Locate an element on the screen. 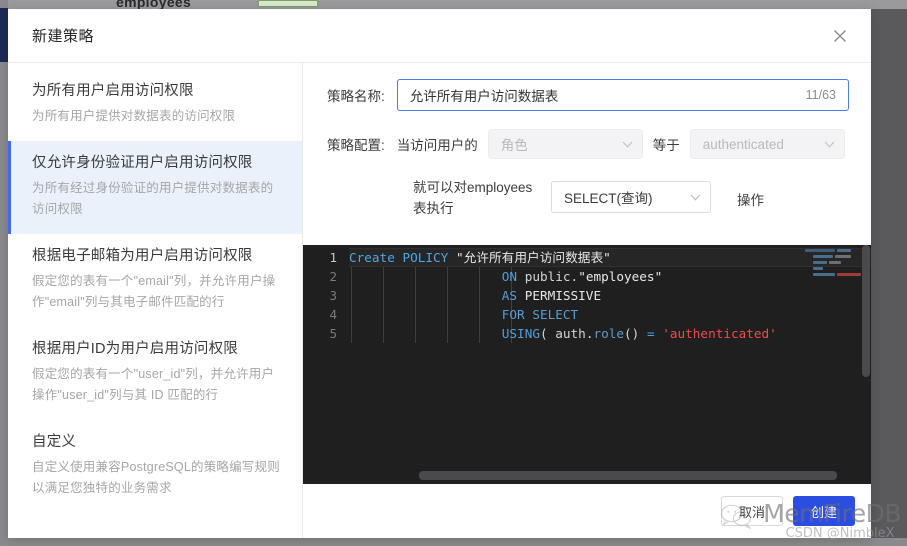 This screenshot has width=907, height=546. code-line: FOR SELECT is located at coordinates (610, 314).